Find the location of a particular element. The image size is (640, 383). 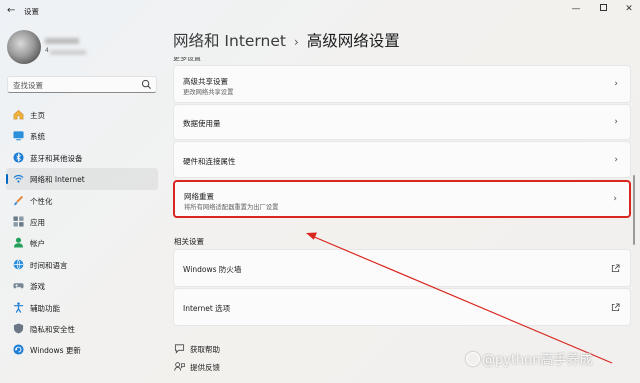

watermark: @python高手养成 is located at coordinates (529, 358).